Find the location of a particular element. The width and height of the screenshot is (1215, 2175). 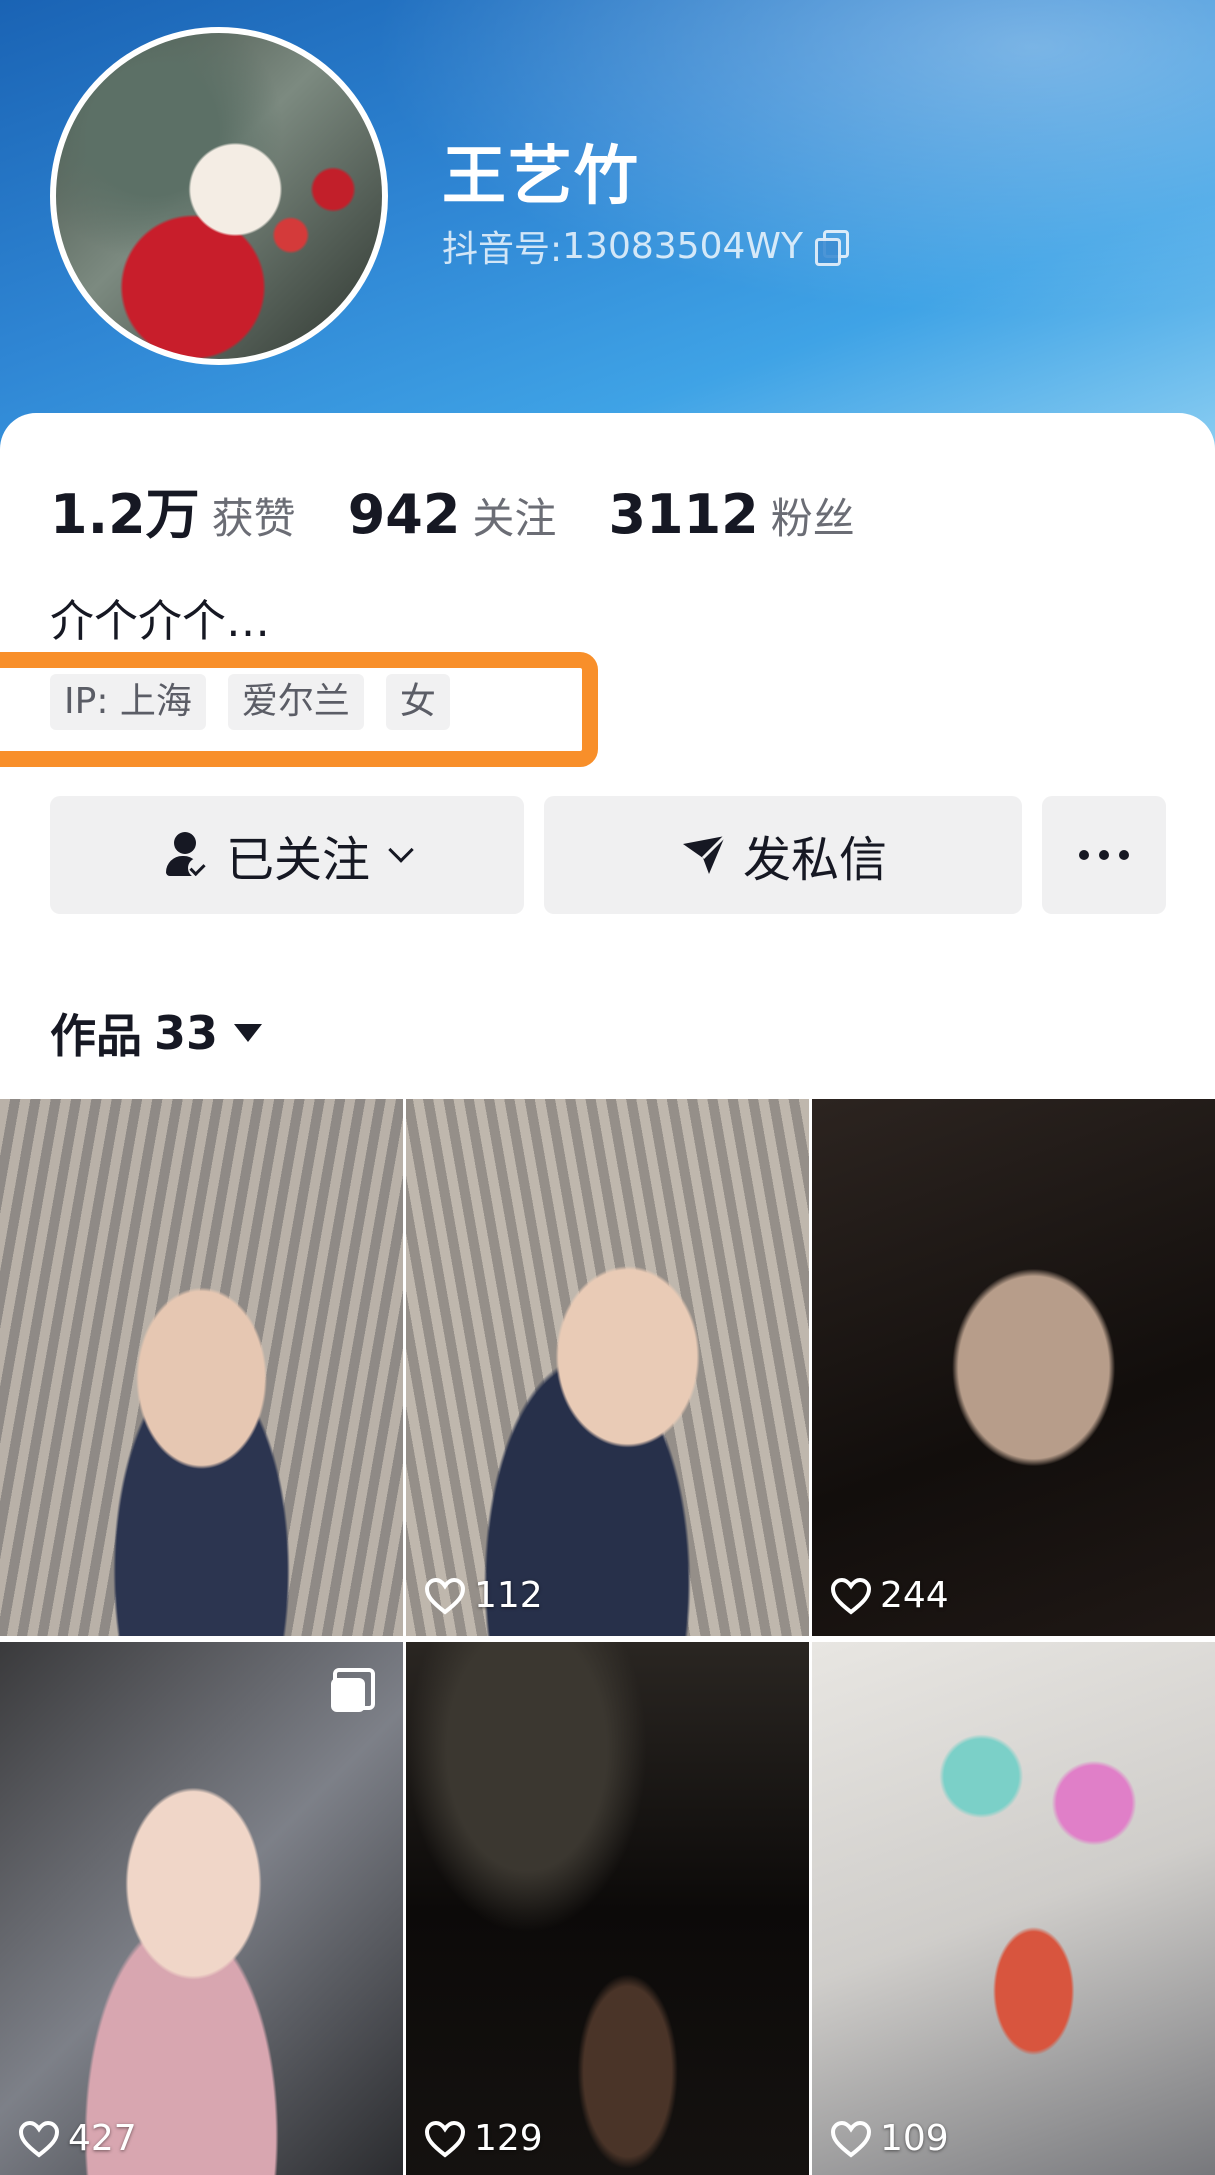

followed-button: 已关注 is located at coordinates (287, 855).